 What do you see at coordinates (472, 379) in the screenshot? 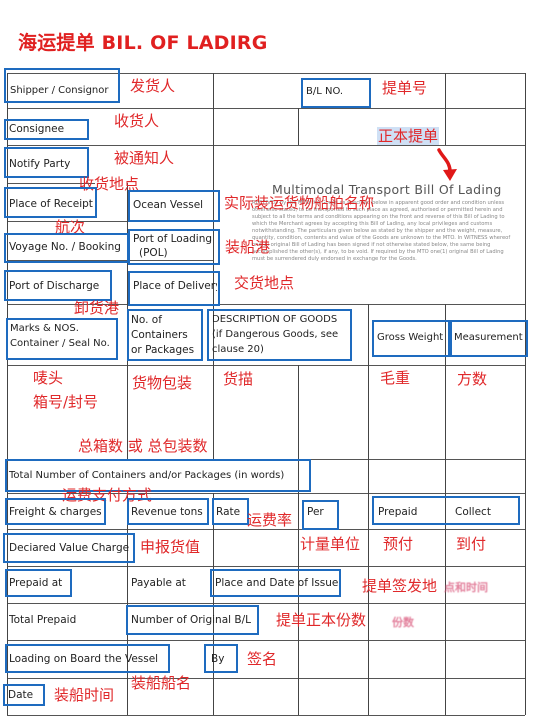
I see `measurement-annotation: 方数` at bounding box center [472, 379].